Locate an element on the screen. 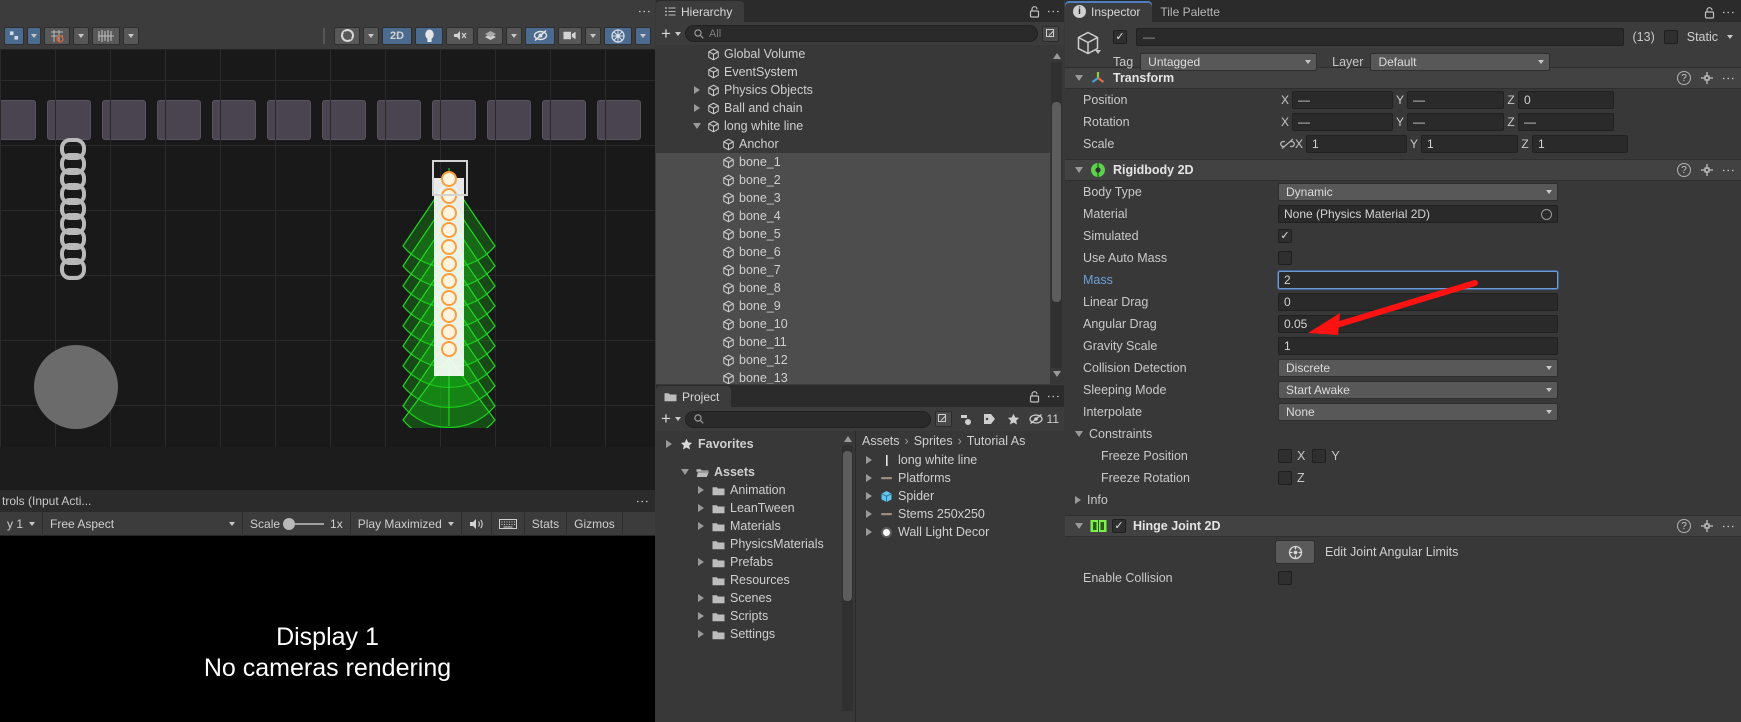 The image size is (1741, 722). project-folder-assets: Assets is located at coordinates (755, 472).